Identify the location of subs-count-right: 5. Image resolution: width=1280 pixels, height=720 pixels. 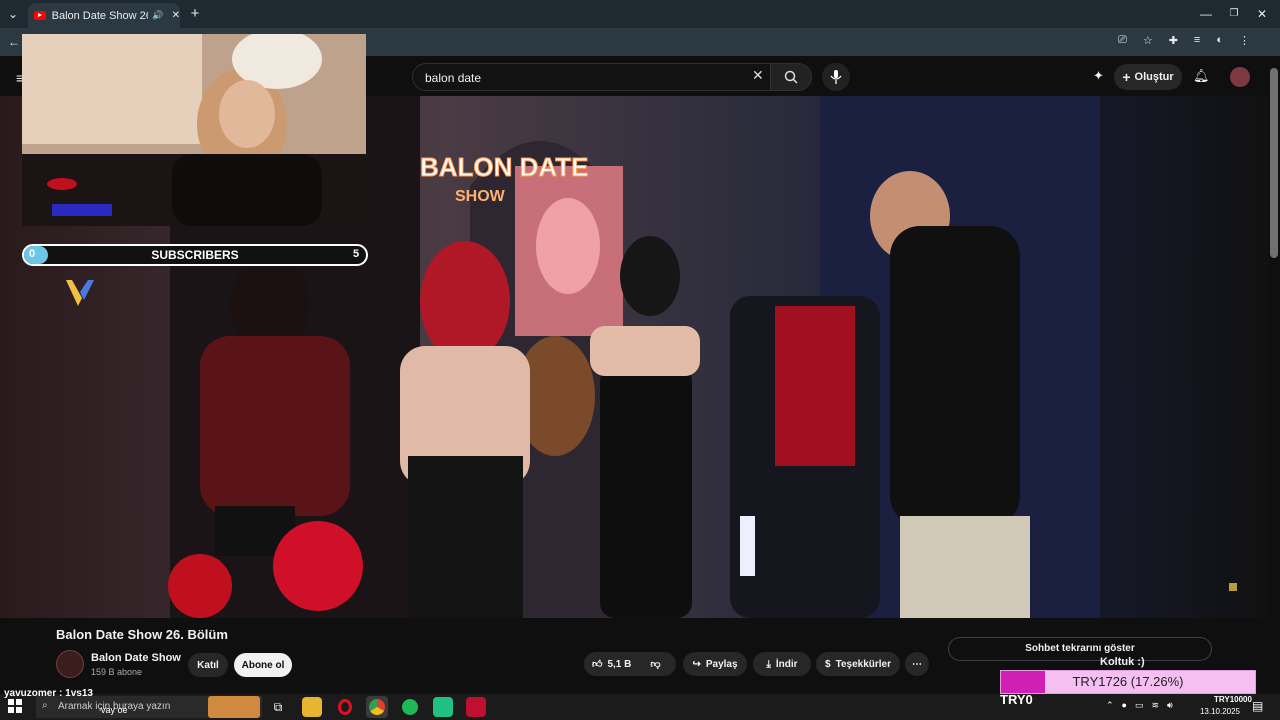
(356, 254).